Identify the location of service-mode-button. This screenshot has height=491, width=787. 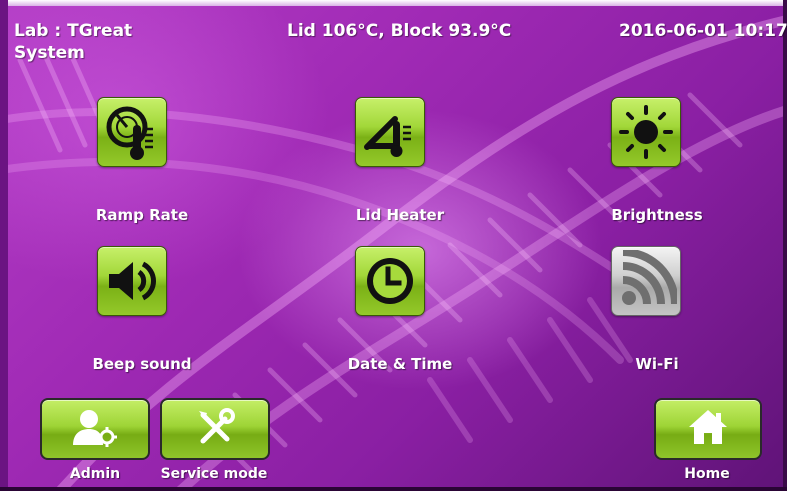
(215, 429).